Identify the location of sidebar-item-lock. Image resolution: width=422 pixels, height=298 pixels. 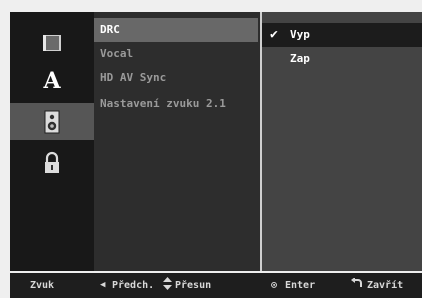
(52, 162).